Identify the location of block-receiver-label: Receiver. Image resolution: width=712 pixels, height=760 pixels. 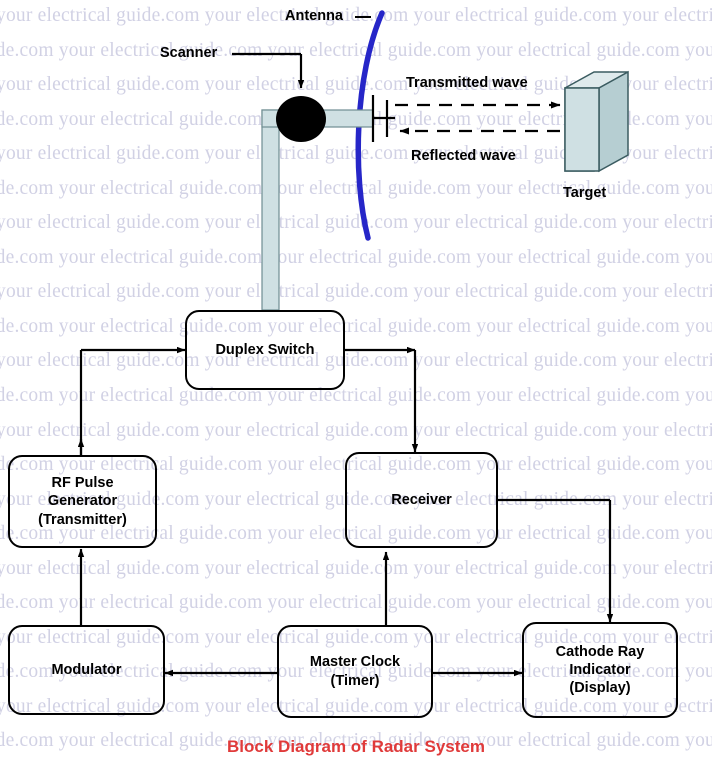
(421, 499).